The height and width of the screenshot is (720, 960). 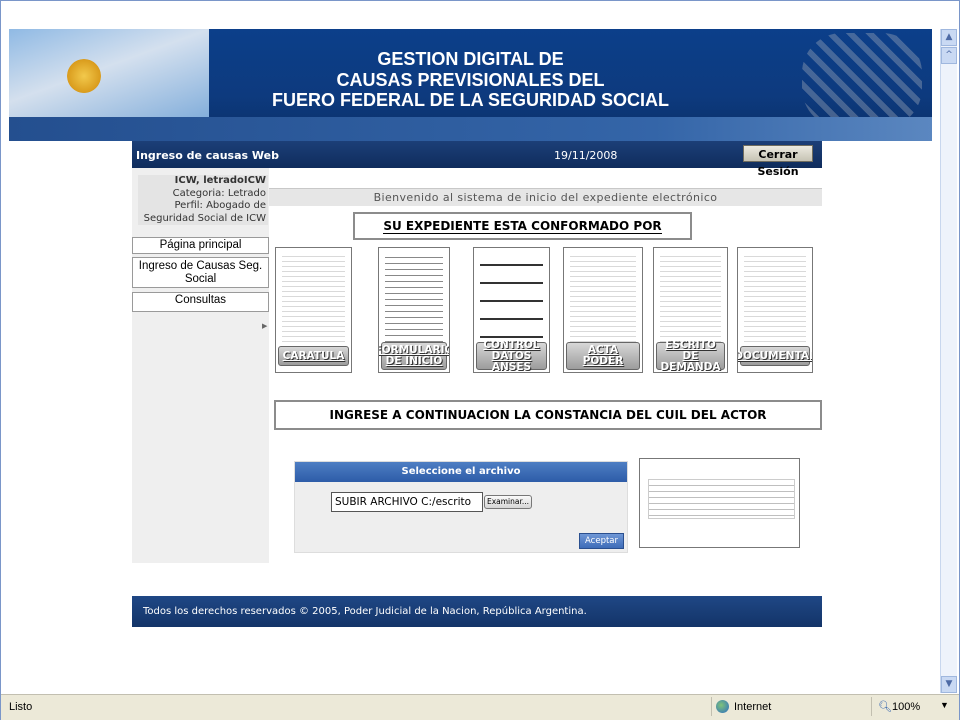 What do you see at coordinates (470, 129) in the screenshot?
I see `banner-strip` at bounding box center [470, 129].